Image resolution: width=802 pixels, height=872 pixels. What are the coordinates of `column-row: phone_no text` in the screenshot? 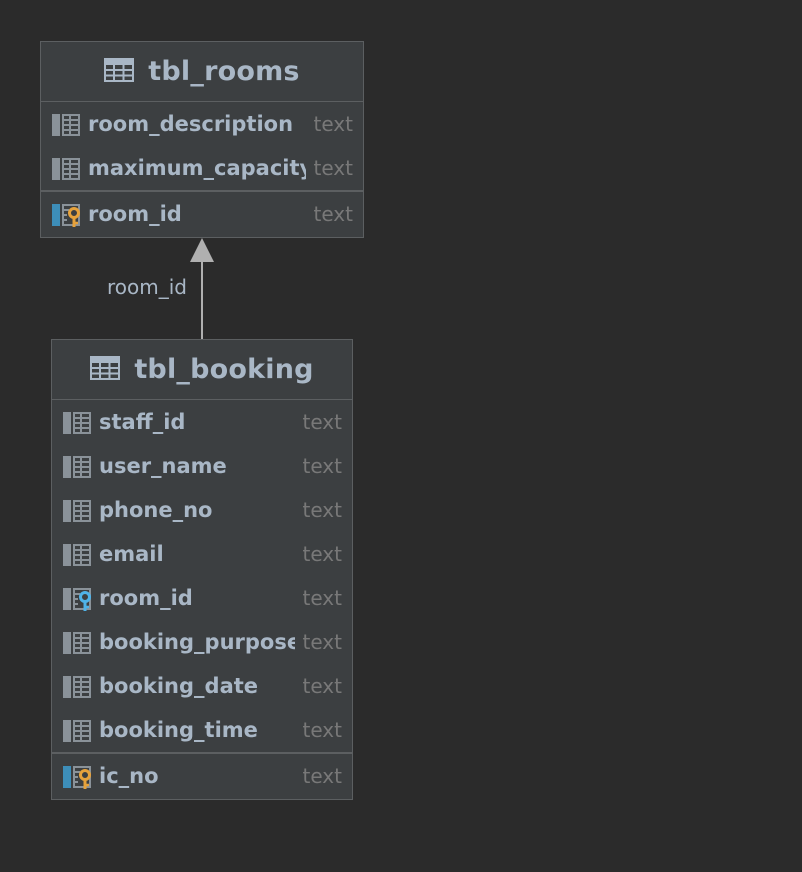 It's located at (202, 510).